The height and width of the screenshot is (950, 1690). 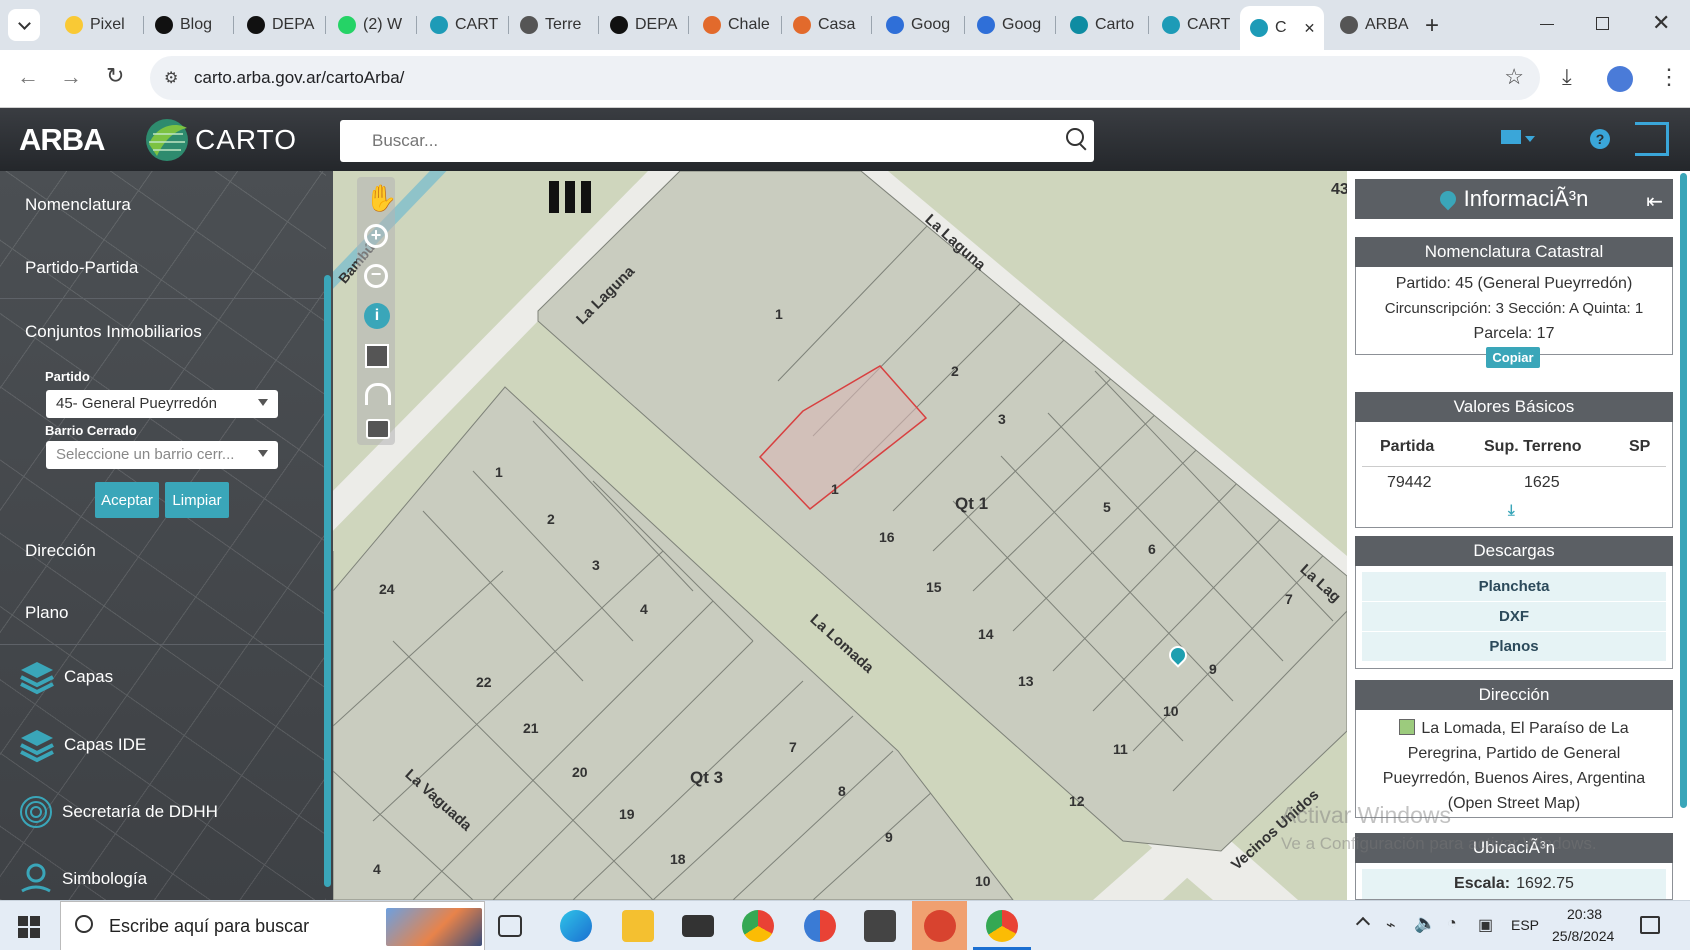 What do you see at coordinates (1513, 357) in the screenshot?
I see `copy-button: Copiar` at bounding box center [1513, 357].